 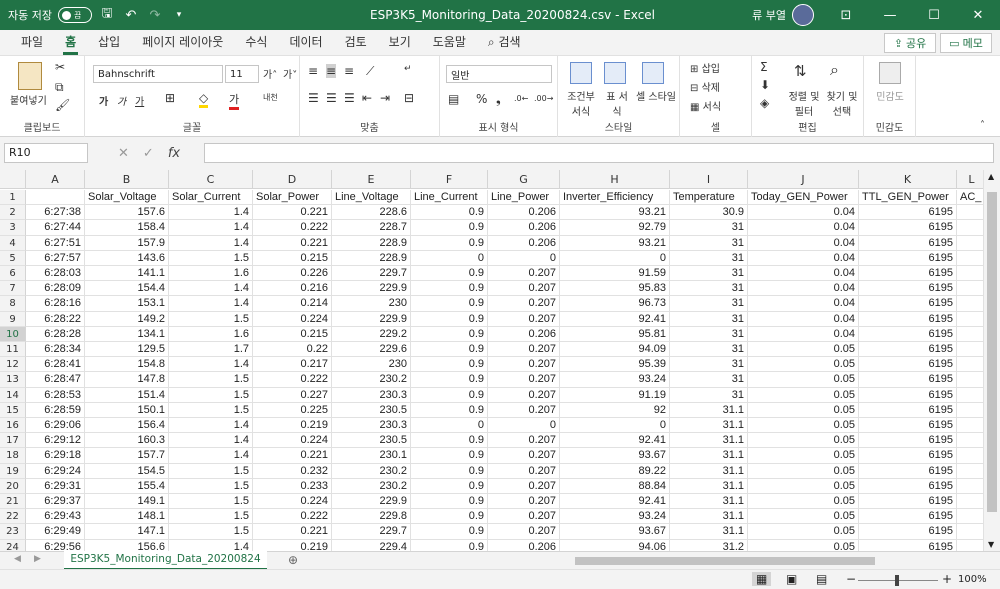 What do you see at coordinates (521, 98) in the screenshot?
I see `increase-decimal-icon: .0←` at bounding box center [521, 98].